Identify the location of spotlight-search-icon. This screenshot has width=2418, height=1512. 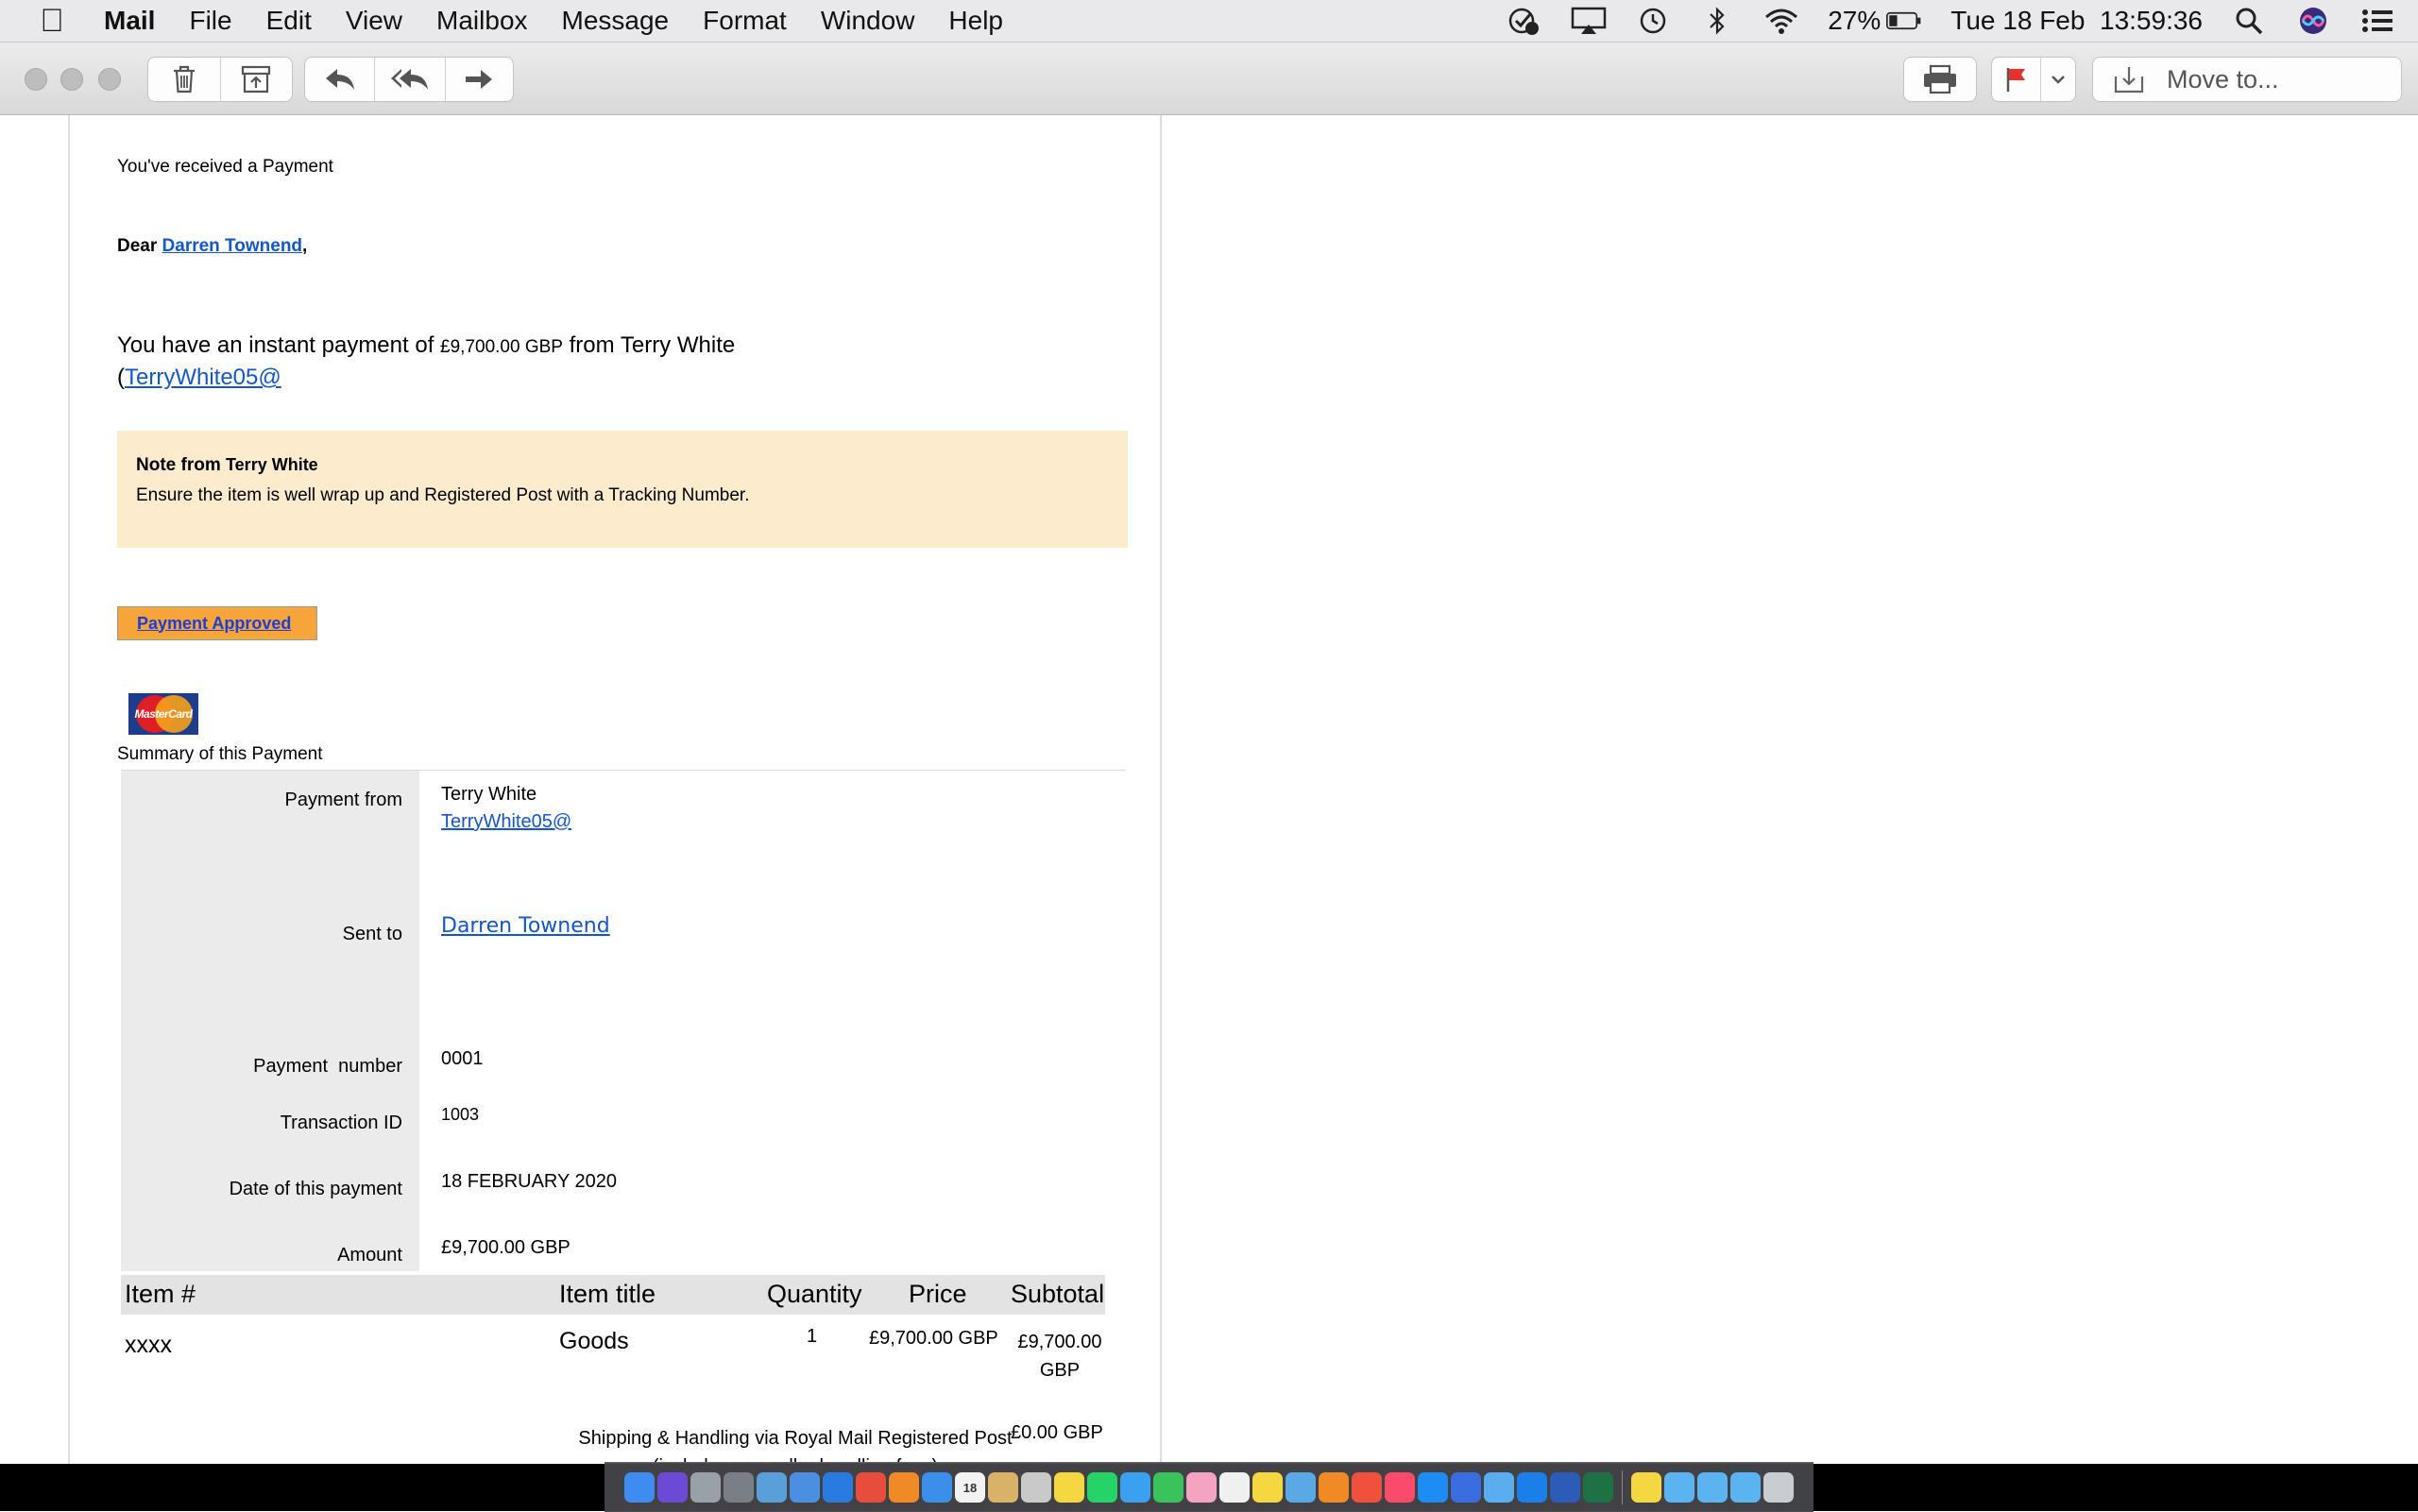
(2249, 21).